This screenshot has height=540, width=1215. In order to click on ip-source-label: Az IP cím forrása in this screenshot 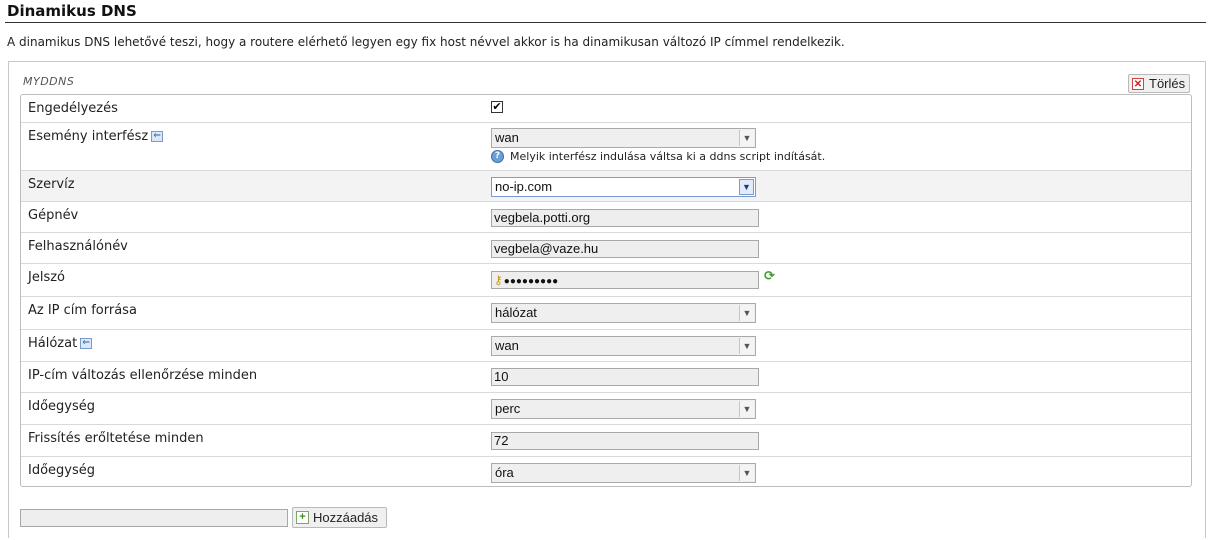, I will do `click(82, 310)`.